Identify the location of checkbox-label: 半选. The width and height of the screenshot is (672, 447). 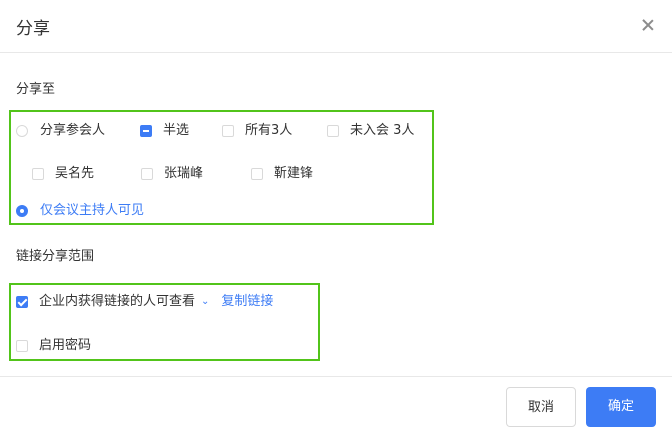
(176, 130).